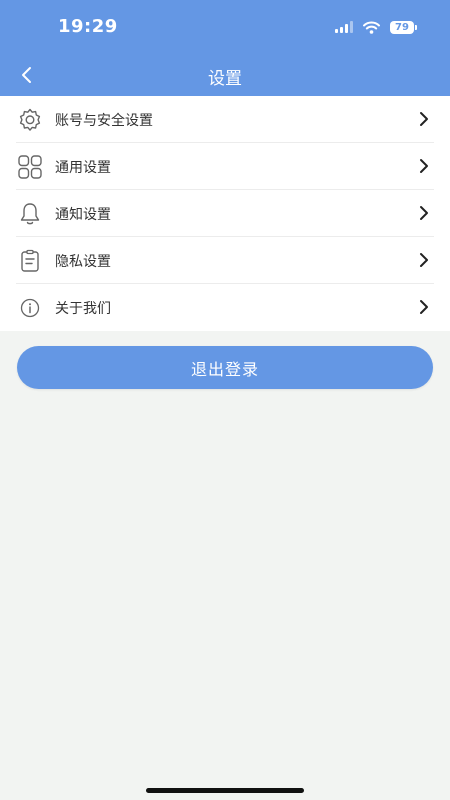 Image resolution: width=450 pixels, height=800 pixels. What do you see at coordinates (225, 367) in the screenshot?
I see `logout-button: 退出登录` at bounding box center [225, 367].